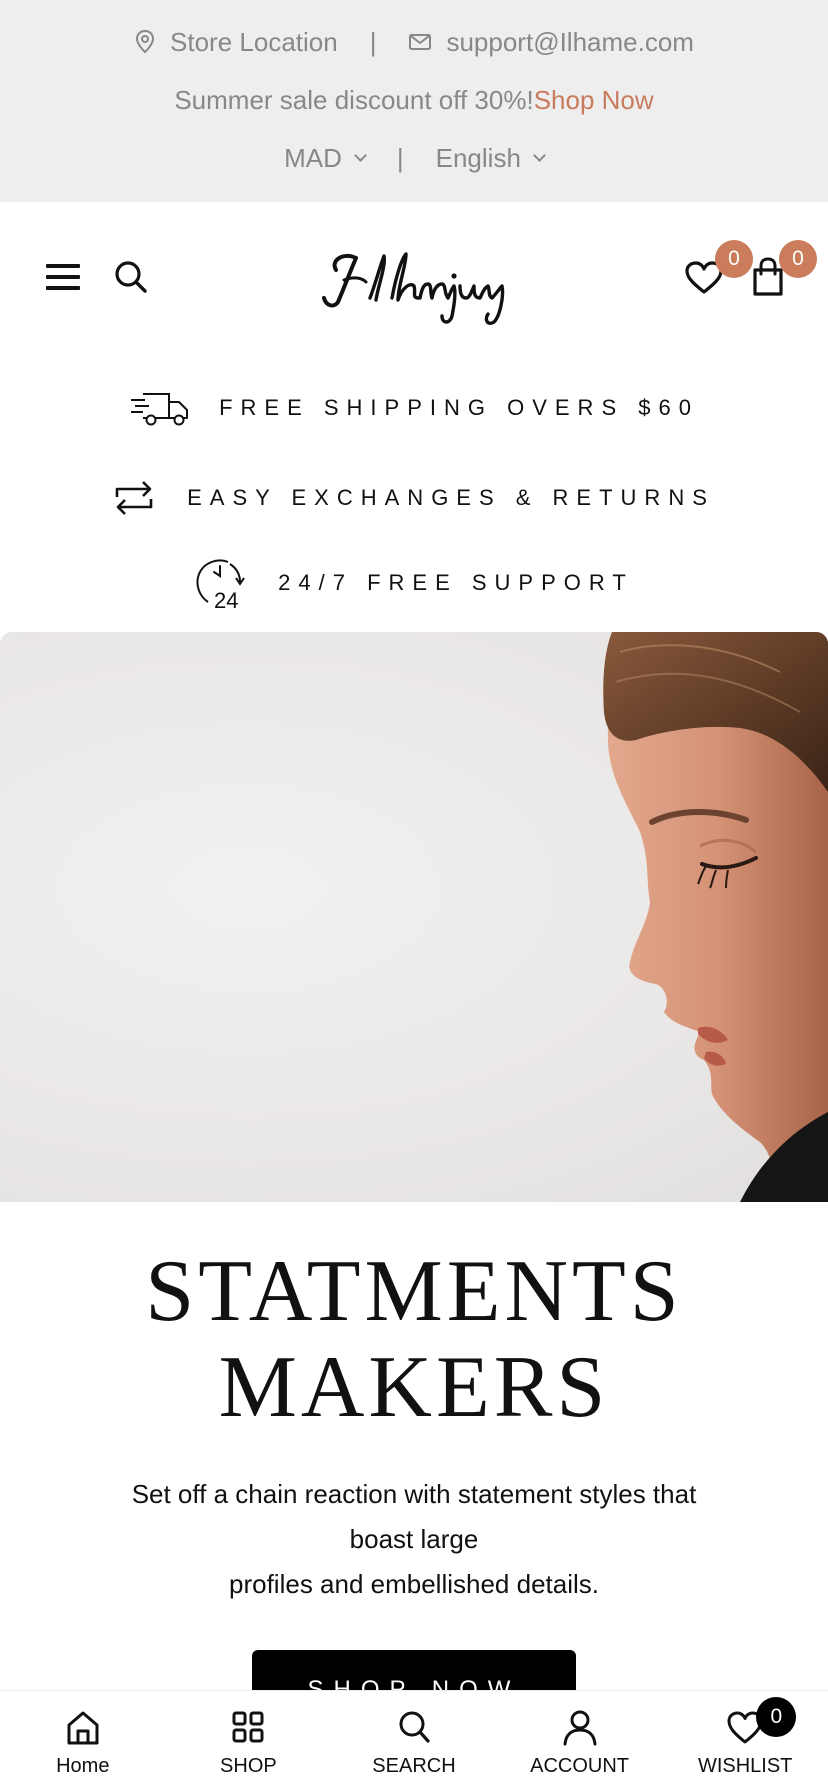 The width and height of the screenshot is (828, 1792). What do you see at coordinates (414, 1766) in the screenshot?
I see `nav-label: SEARCH` at bounding box center [414, 1766].